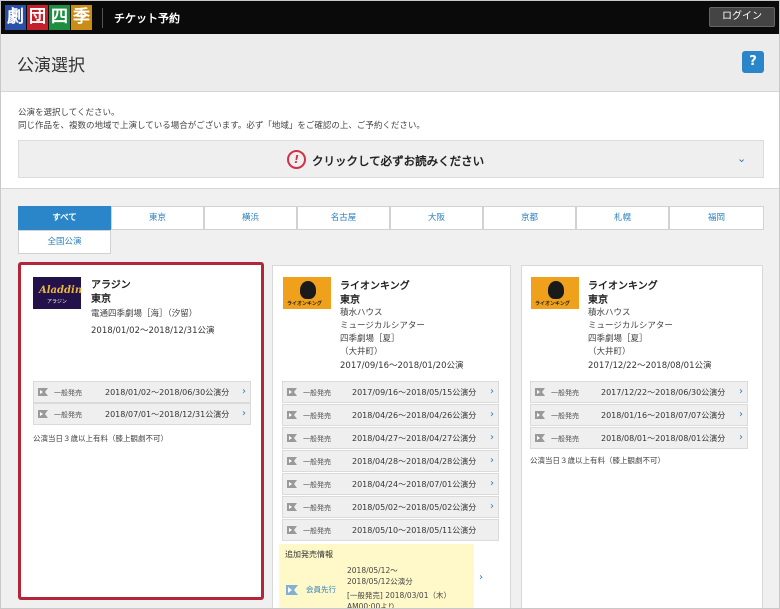  What do you see at coordinates (753, 62) in the screenshot?
I see `help-button: ?` at bounding box center [753, 62].